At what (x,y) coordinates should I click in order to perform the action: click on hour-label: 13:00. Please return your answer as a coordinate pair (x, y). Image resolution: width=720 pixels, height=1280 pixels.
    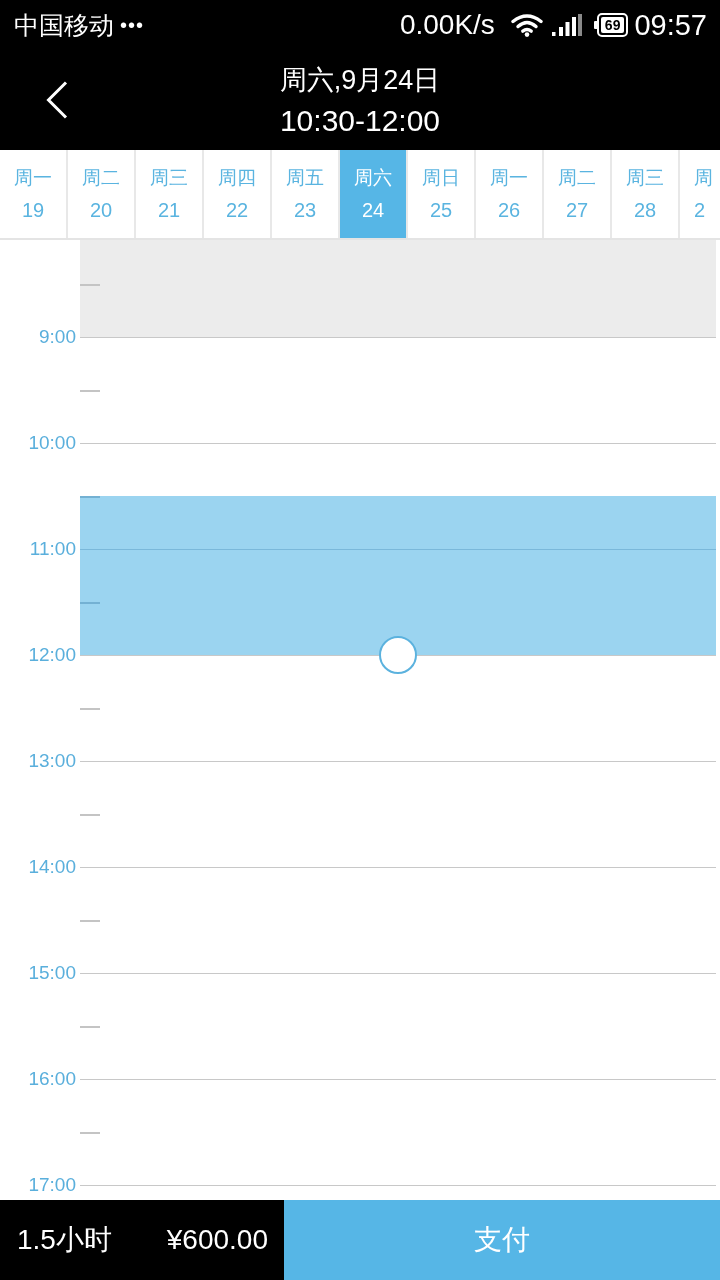
    Looking at the image, I should click on (52, 761).